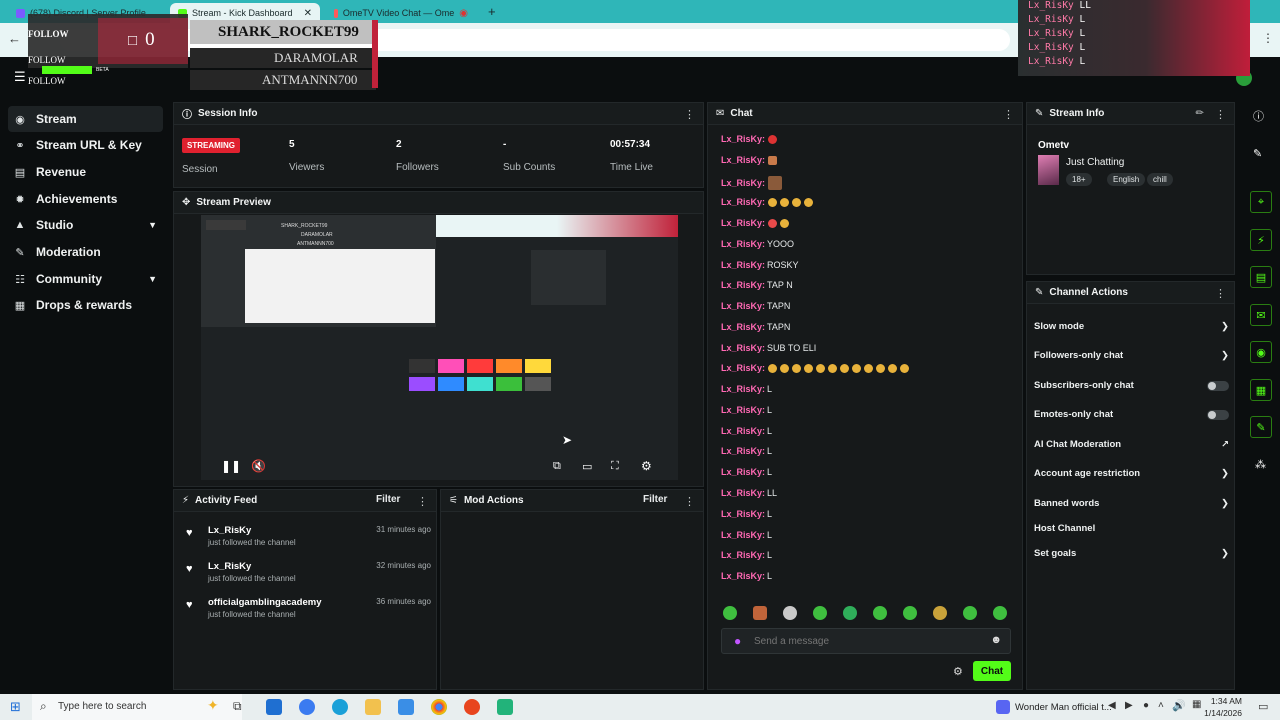  What do you see at coordinates (958, 671) in the screenshot?
I see `chat-settings-gear-icon: ⚙` at bounding box center [958, 671].